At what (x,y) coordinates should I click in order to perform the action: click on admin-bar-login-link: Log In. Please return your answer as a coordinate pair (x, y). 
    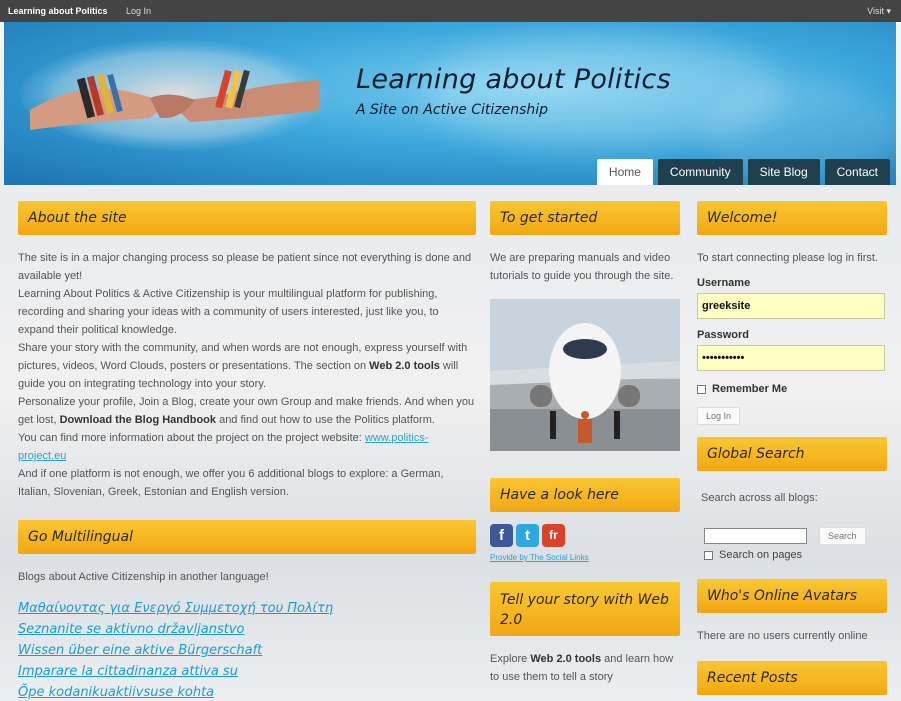
    Looking at the image, I should click on (138, 11).